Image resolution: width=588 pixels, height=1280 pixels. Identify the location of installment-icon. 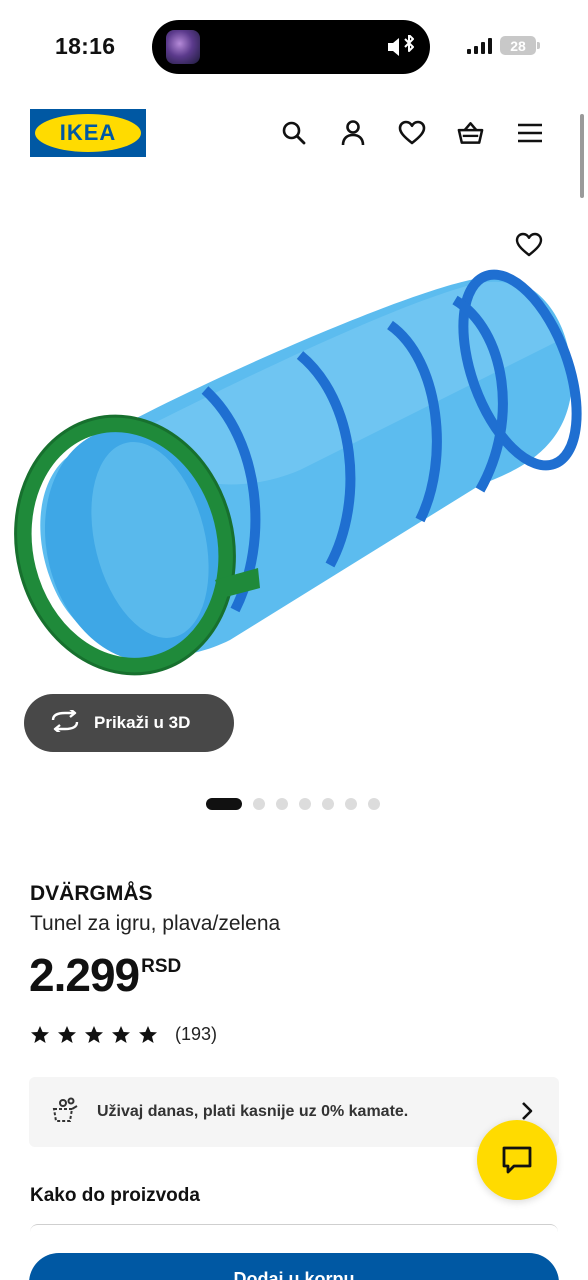
(64, 1112).